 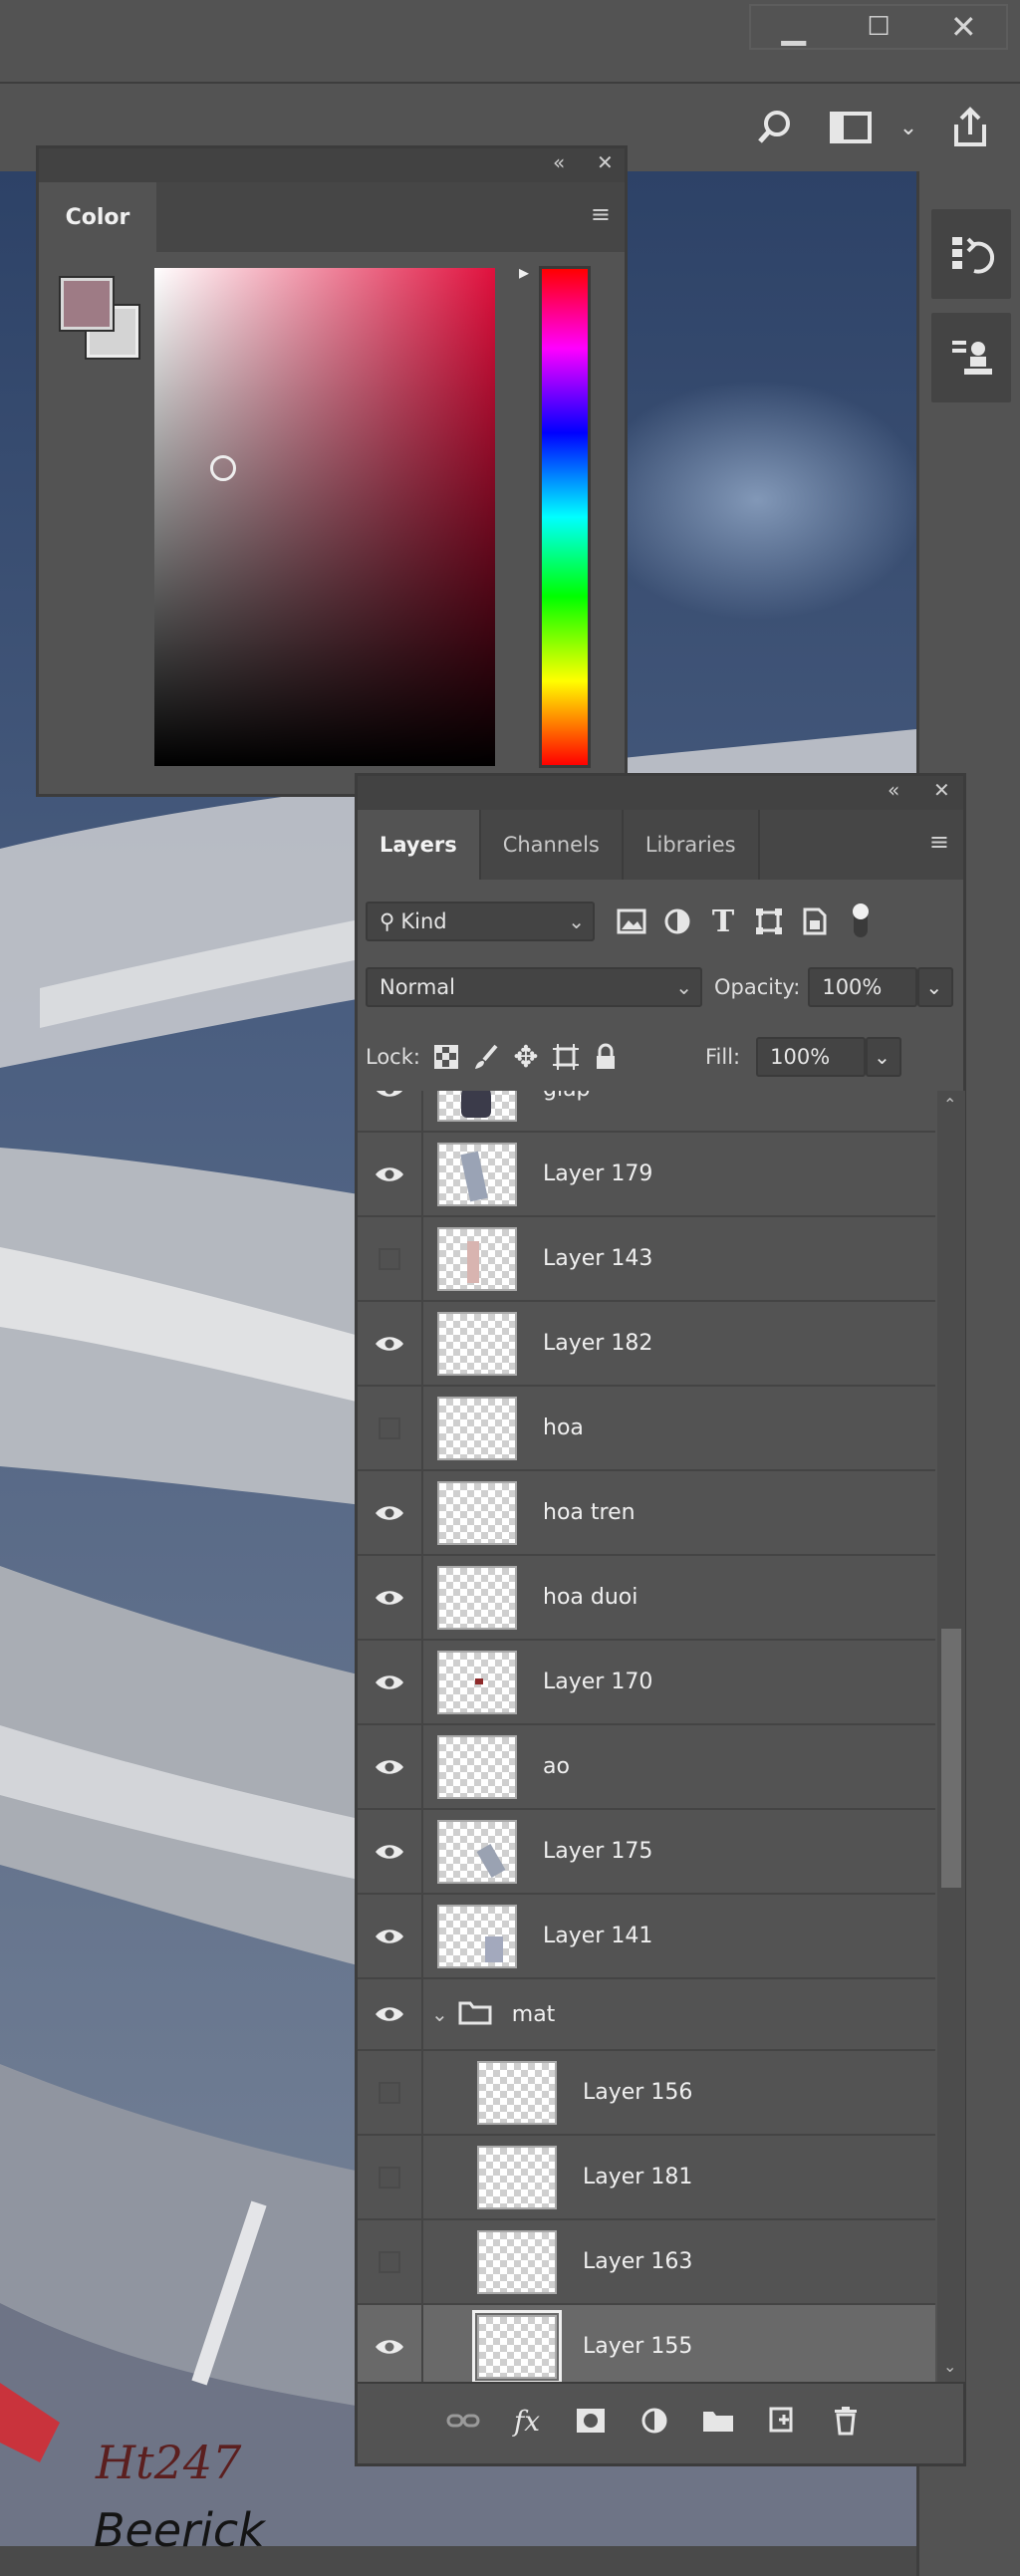 What do you see at coordinates (793, 27) in the screenshot?
I see `minimize-button: ▁` at bounding box center [793, 27].